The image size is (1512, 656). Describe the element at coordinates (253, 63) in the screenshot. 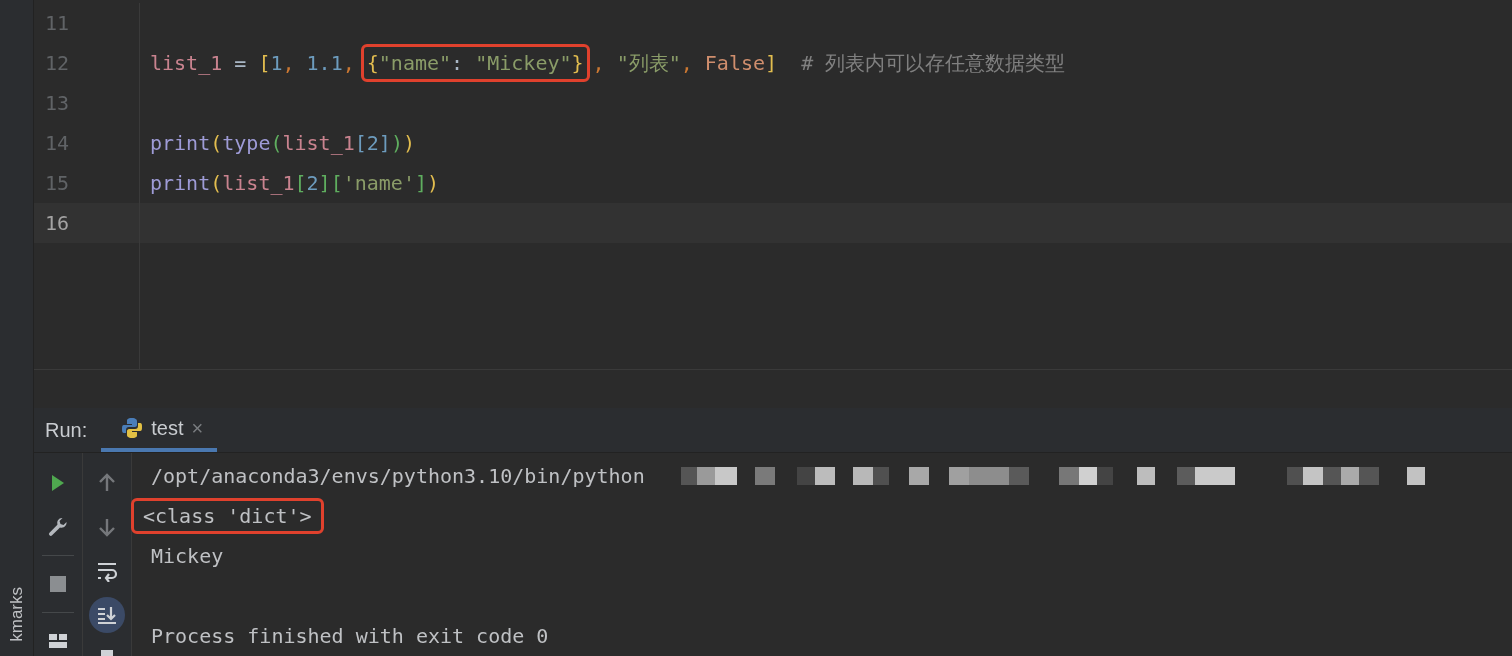

I see `code-text: list_1 = [1, 1.1,` at that location.